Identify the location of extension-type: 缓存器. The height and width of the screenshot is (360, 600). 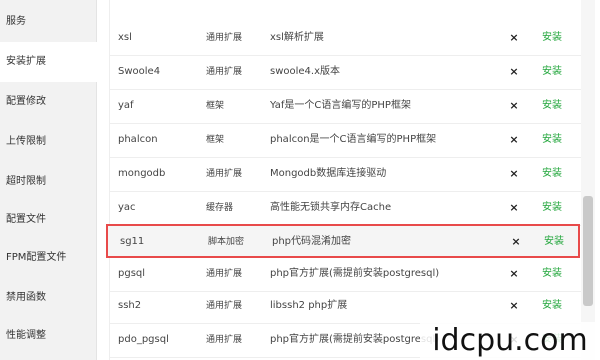
(220, 208).